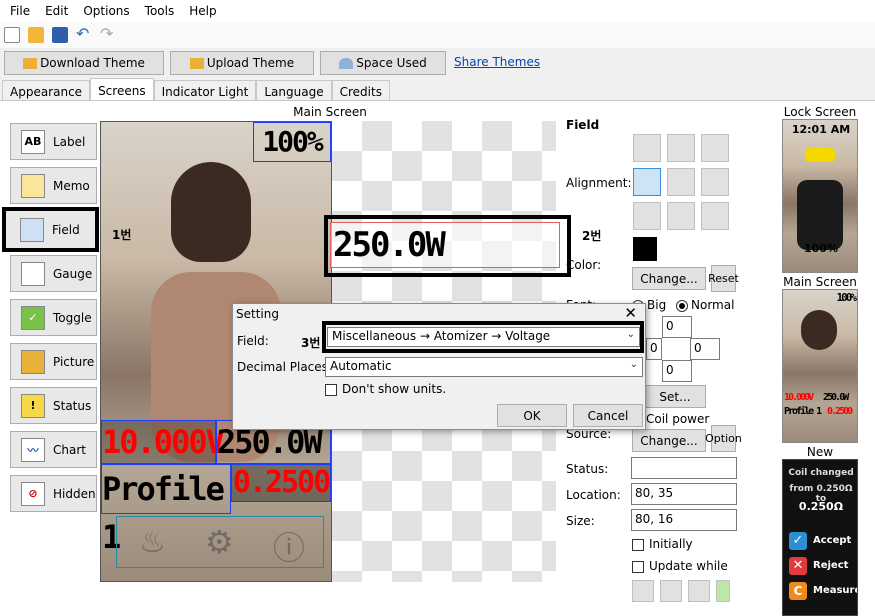 Image resolution: width=875 pixels, height=616 pixels. Describe the element at coordinates (383, 63) in the screenshot. I see `space-used-button: Space Used` at that location.